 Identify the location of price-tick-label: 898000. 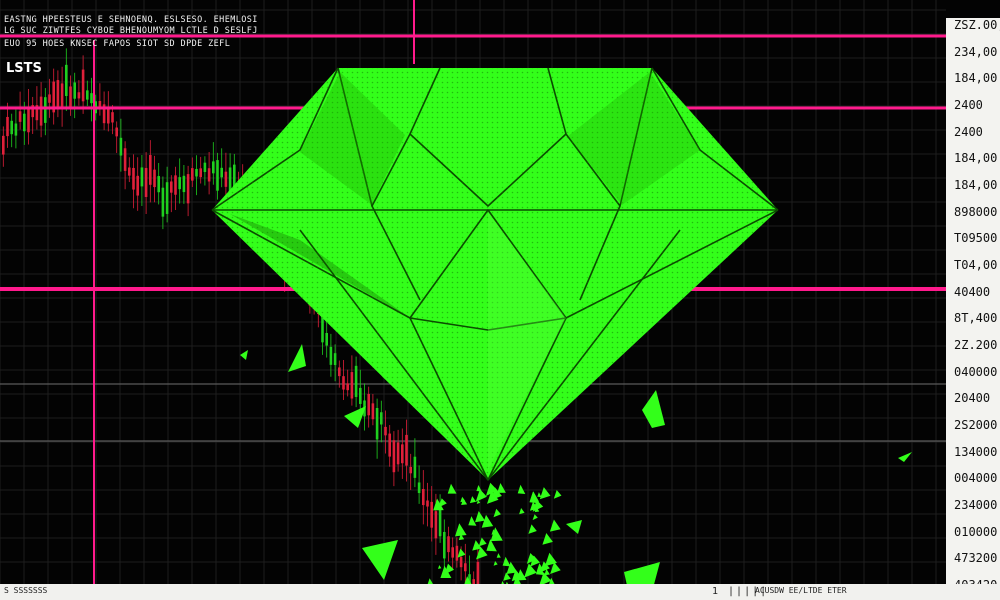
(976, 211).